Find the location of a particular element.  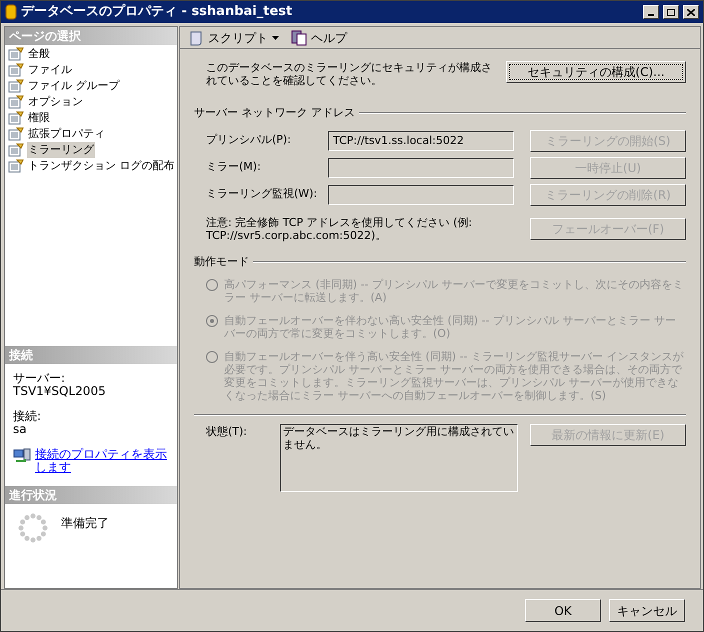

progress-status: 準備完了 is located at coordinates (85, 523).